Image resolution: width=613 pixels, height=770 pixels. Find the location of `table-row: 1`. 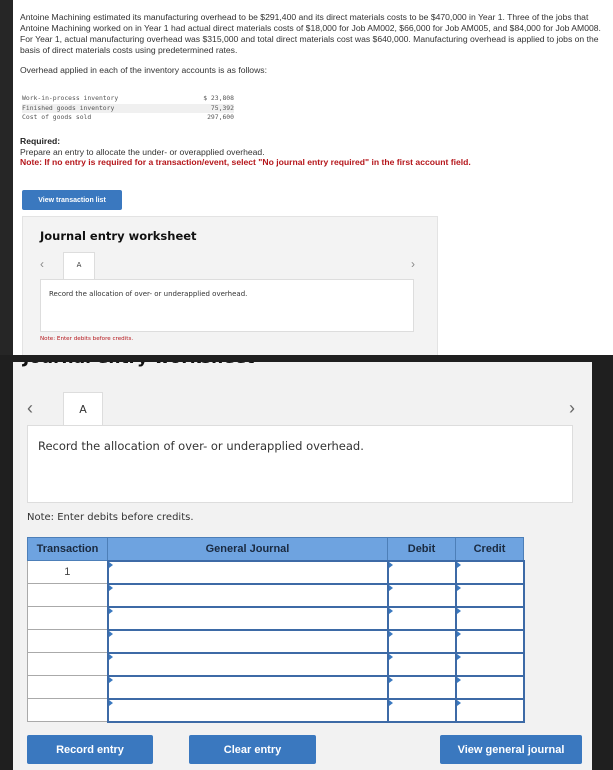

table-row: 1 is located at coordinates (276, 572).